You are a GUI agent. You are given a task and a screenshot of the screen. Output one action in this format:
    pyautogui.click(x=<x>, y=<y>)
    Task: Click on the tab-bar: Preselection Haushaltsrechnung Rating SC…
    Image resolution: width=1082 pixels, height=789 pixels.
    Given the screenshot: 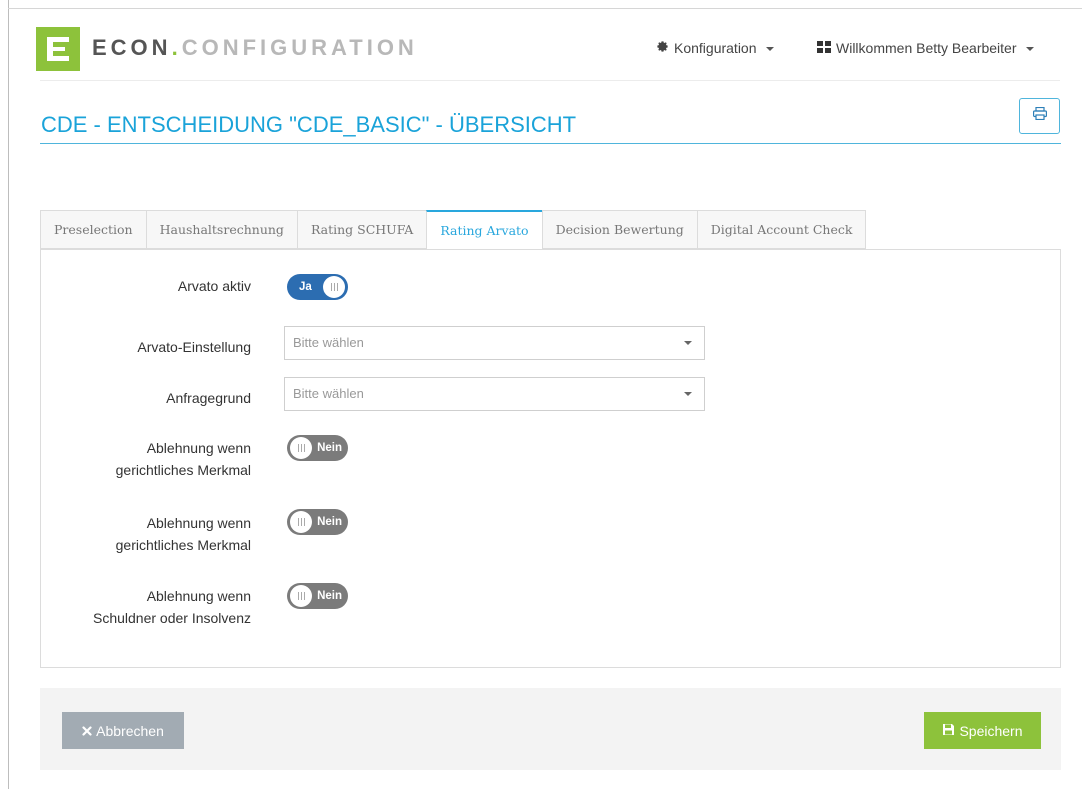 What is the action you would take?
    pyautogui.click(x=453, y=230)
    